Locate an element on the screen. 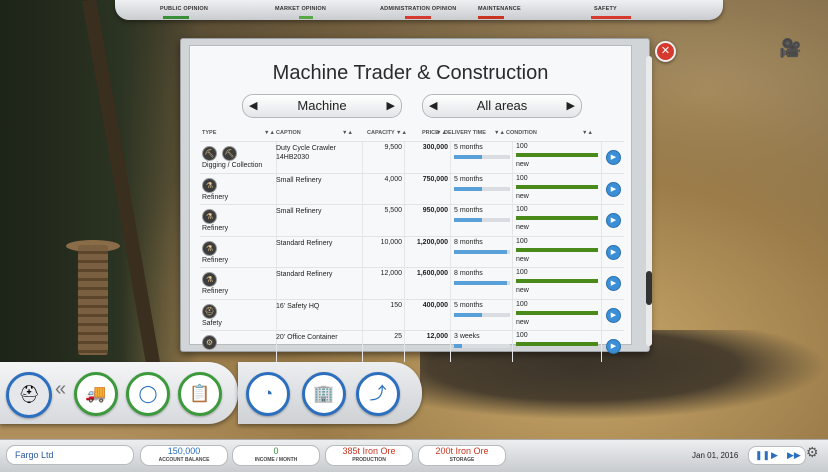 This screenshot has height=472, width=828. price-cell: 12,000 is located at coordinates (437, 336).